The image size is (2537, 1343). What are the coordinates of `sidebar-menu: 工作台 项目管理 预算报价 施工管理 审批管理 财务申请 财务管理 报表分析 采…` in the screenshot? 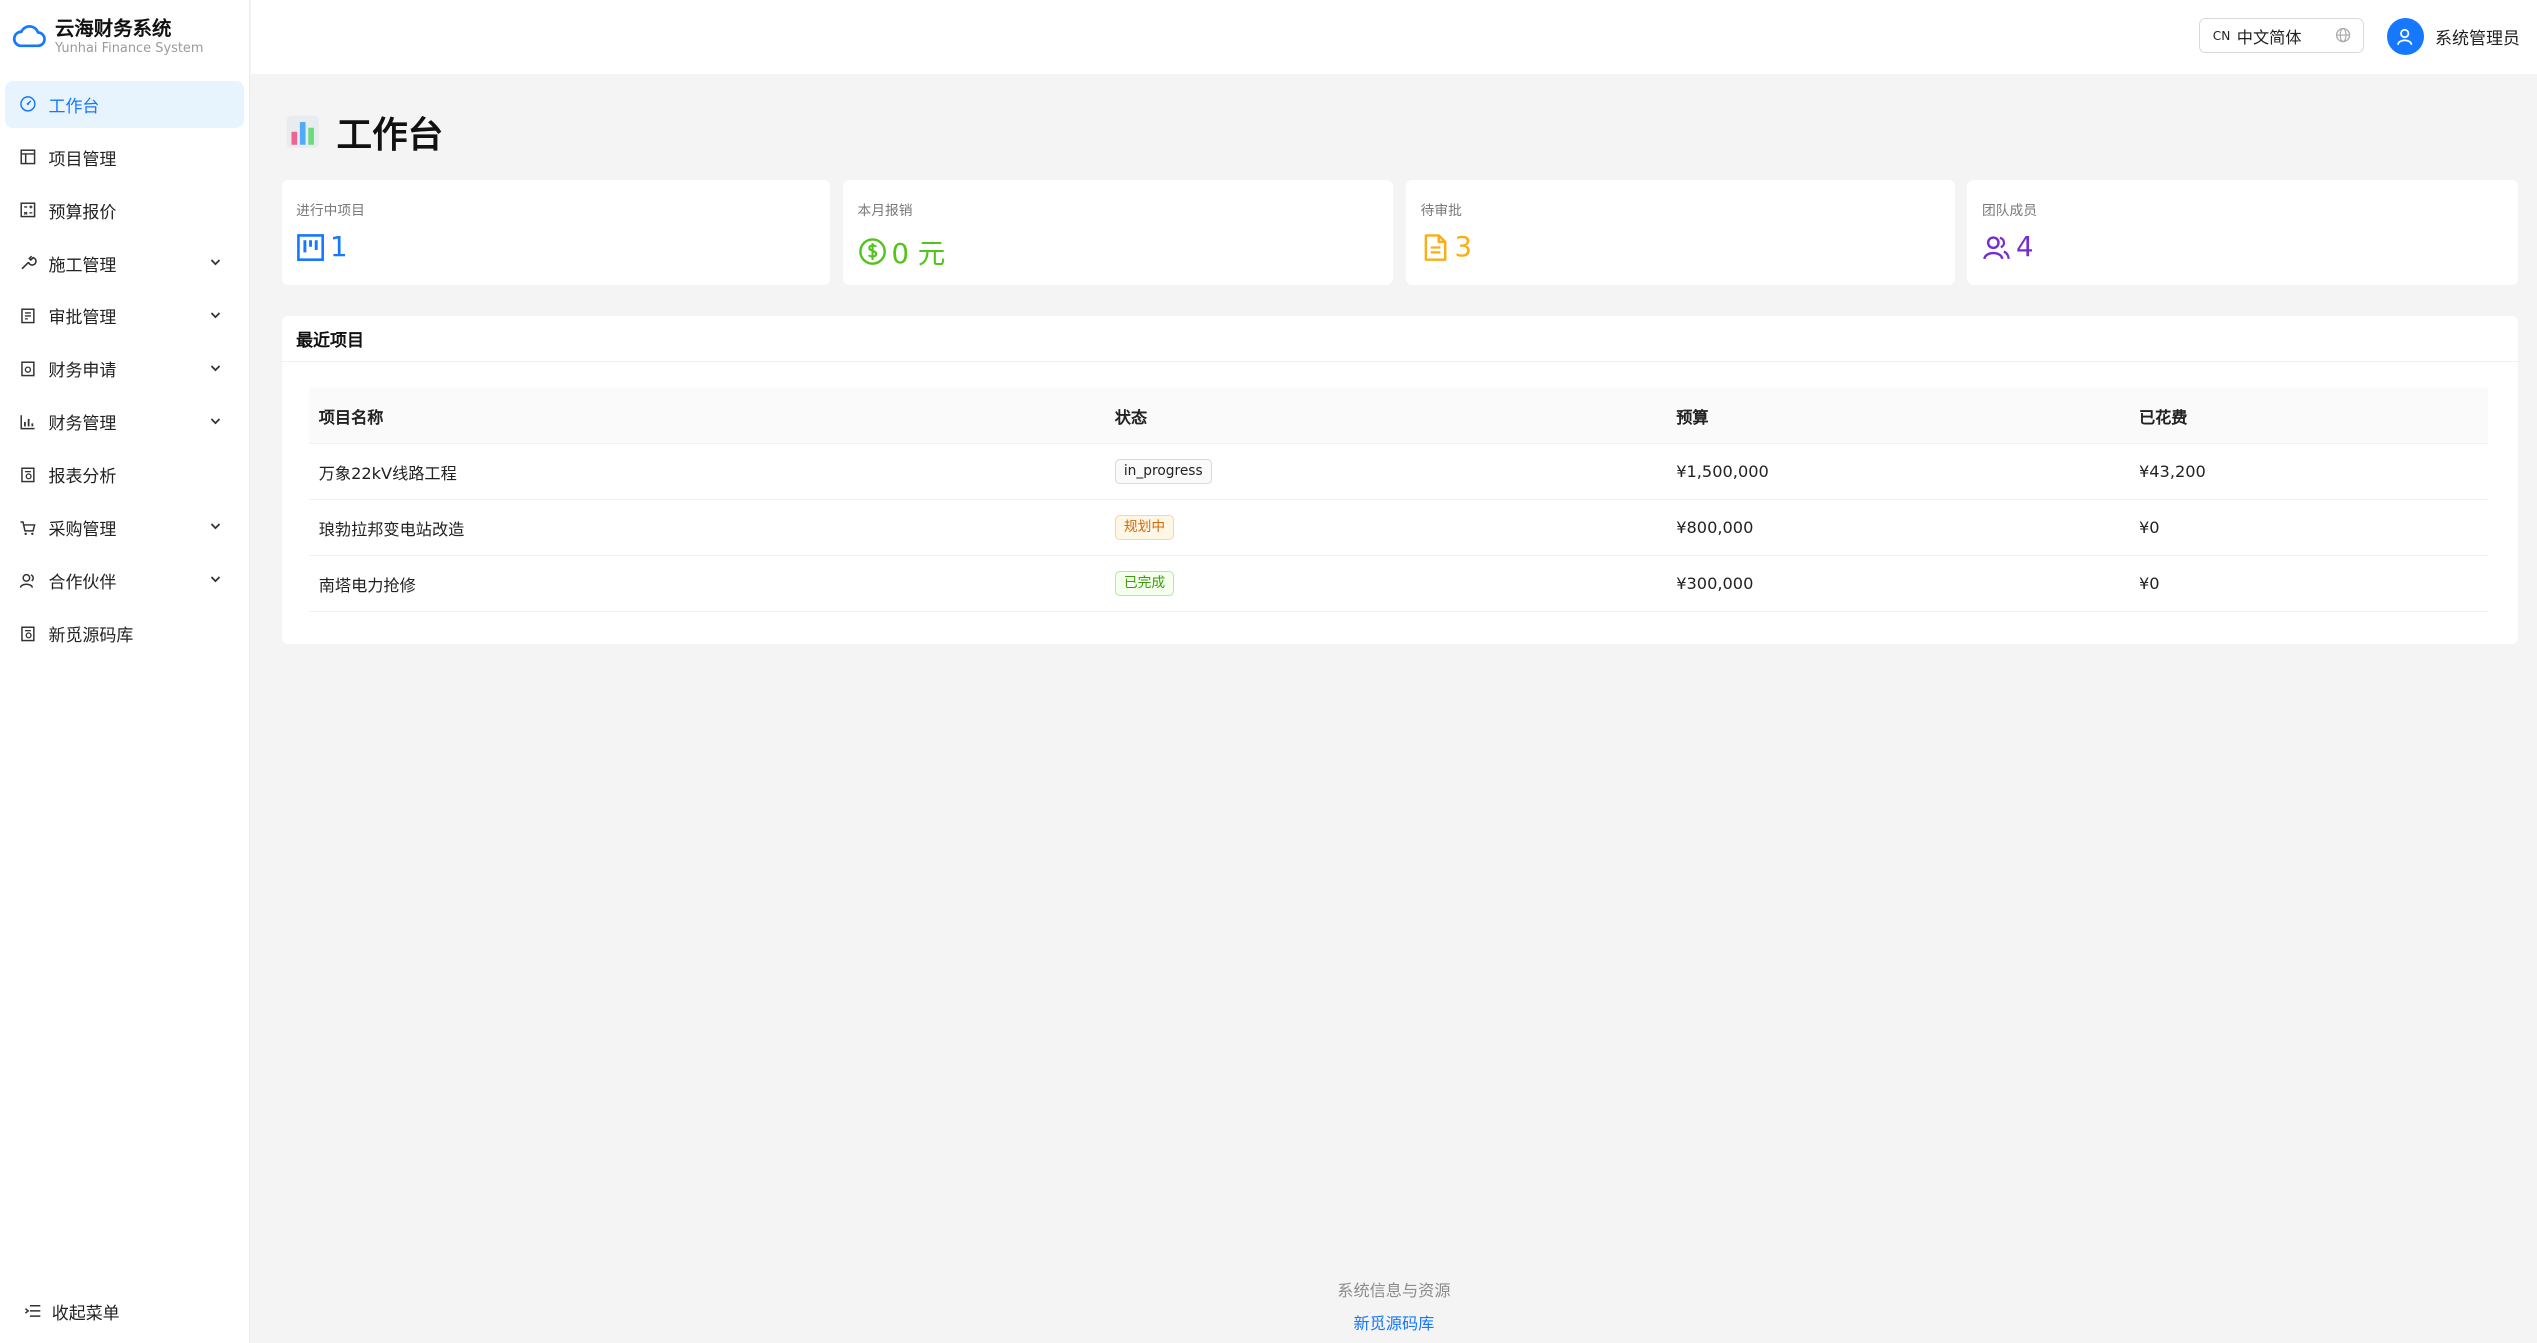 It's located at (124, 368).